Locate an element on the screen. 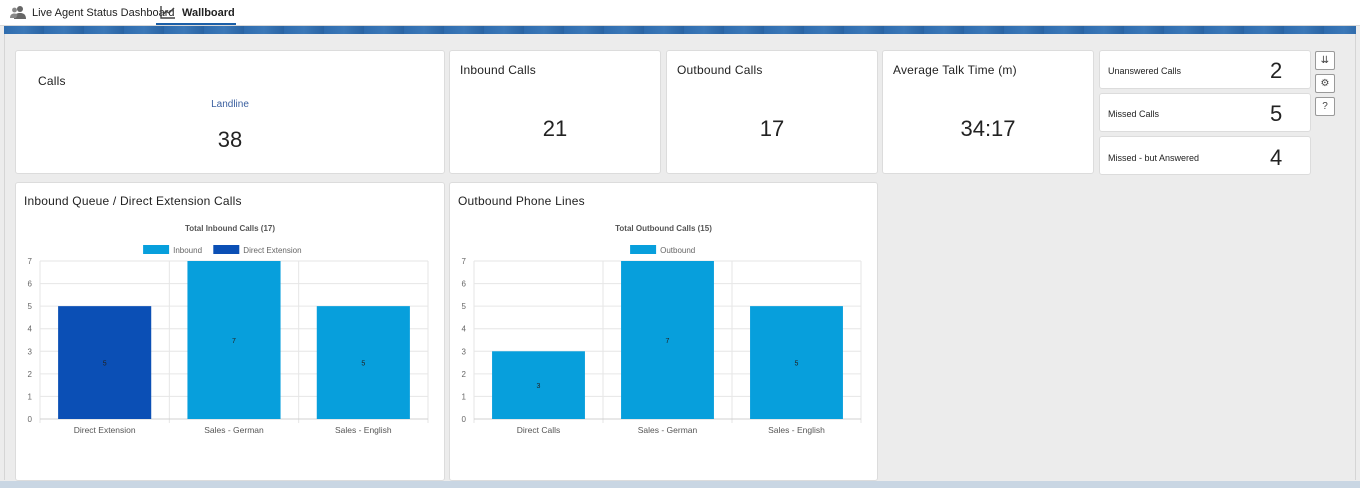 This screenshot has height=488, width=1360. outbound-calls-title: Outbound Calls is located at coordinates (720, 70).